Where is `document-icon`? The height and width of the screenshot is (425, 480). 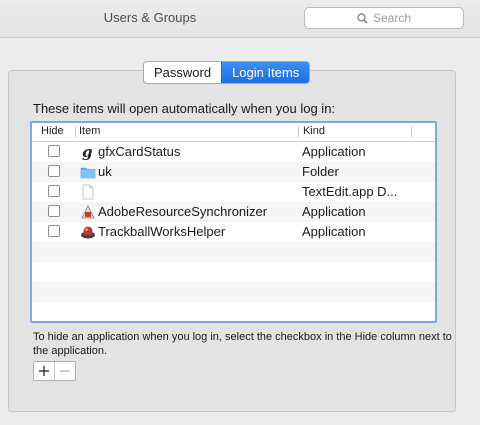
document-icon is located at coordinates (88, 192).